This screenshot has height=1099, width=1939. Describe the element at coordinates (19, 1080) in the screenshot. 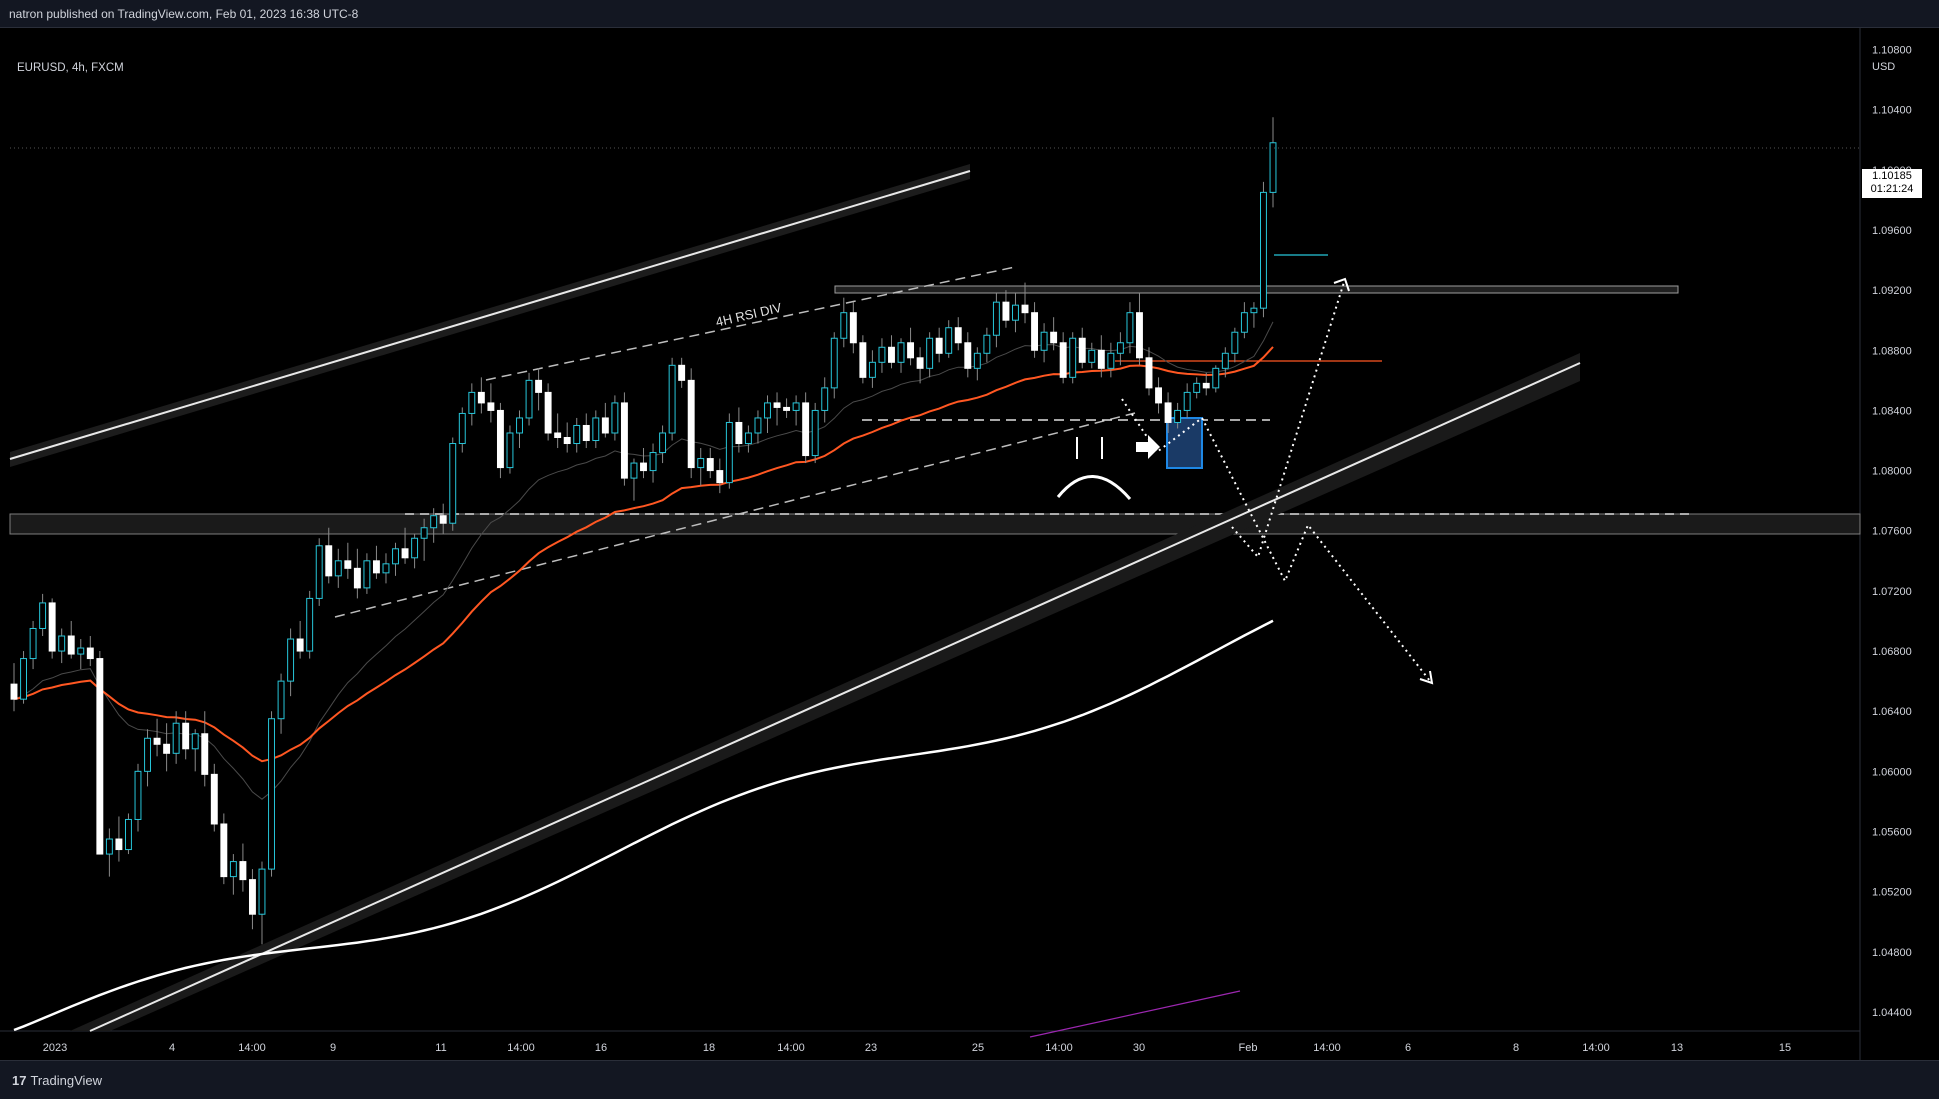

I see `tradingview-logo-icon: 17` at that location.